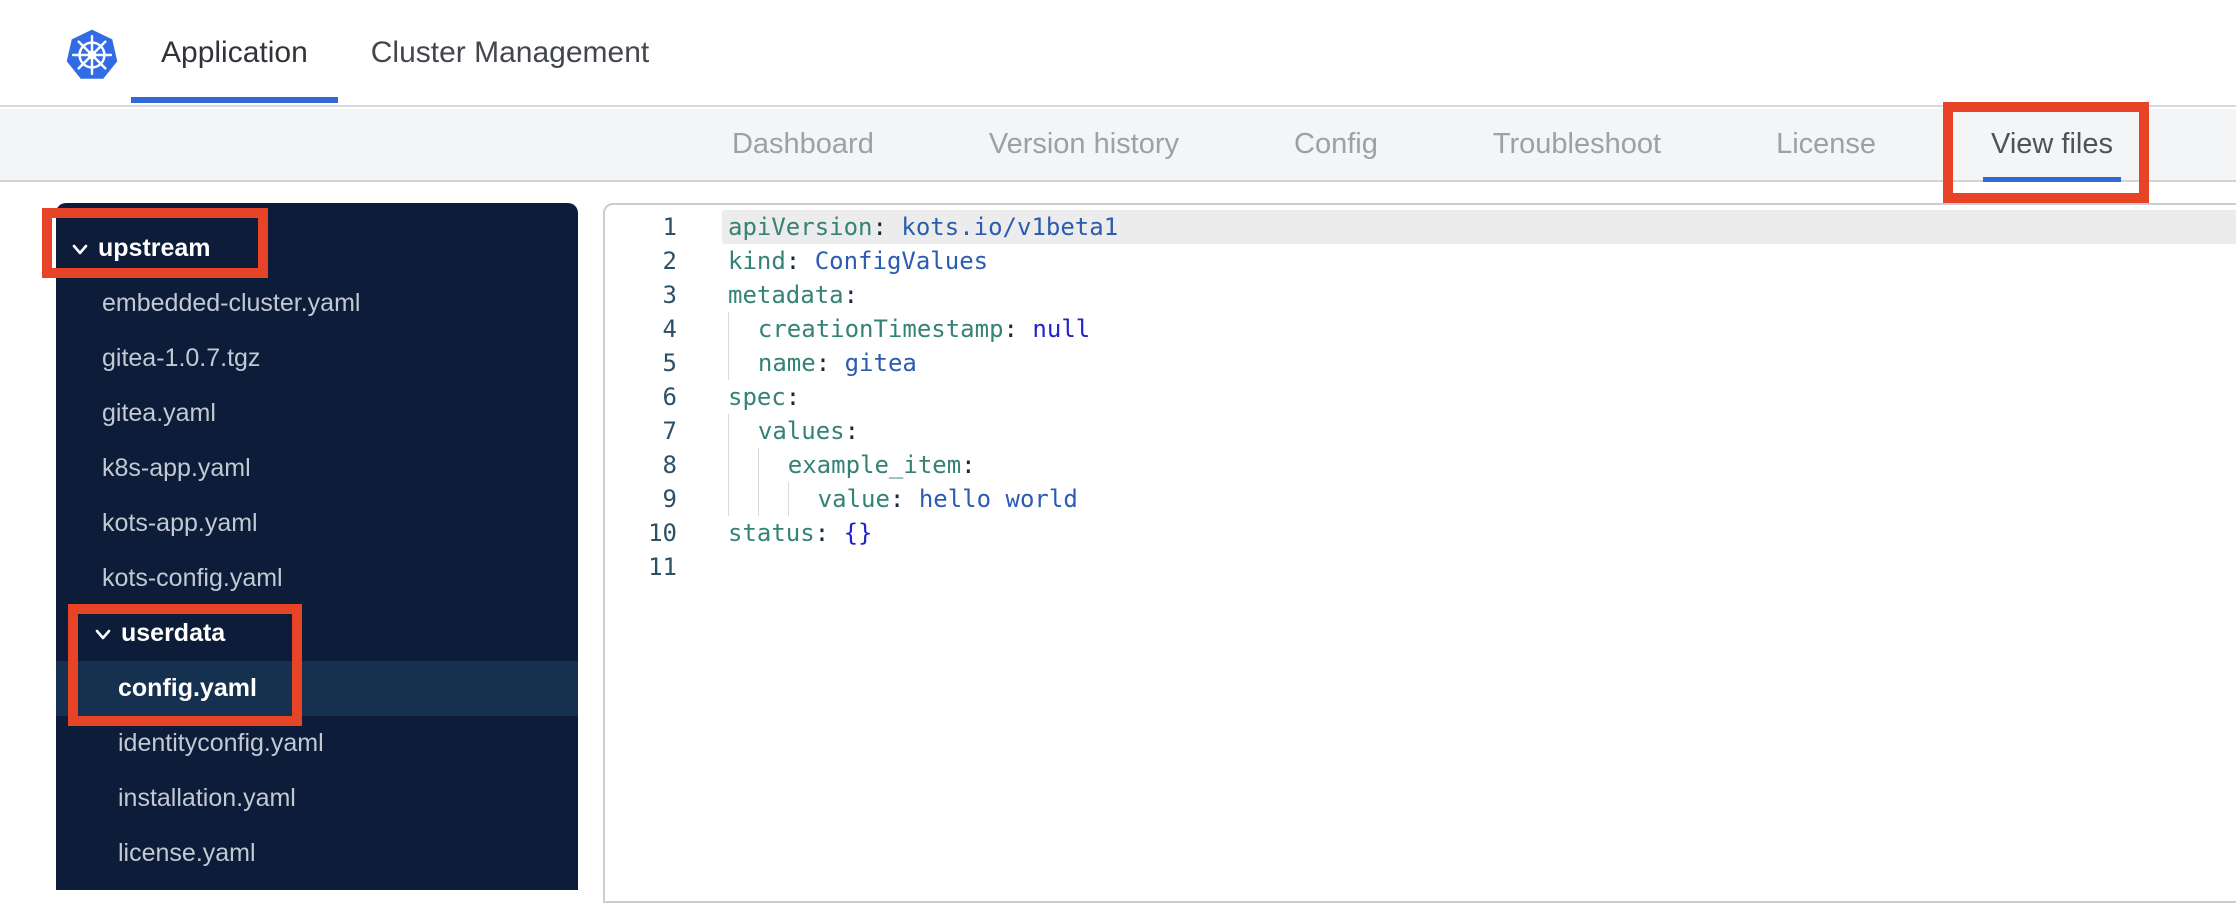 Image resolution: width=2236 pixels, height=903 pixels. I want to click on nav-tab-view-files: View files, so click(2052, 145).